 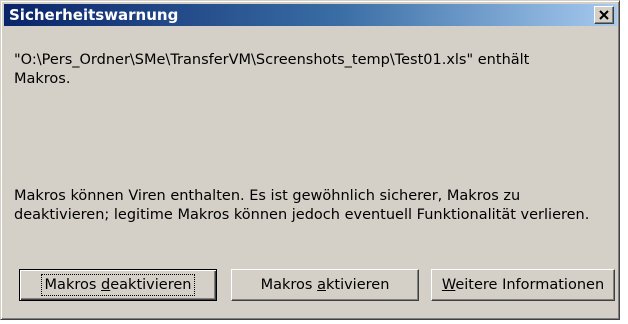 What do you see at coordinates (310, 15) in the screenshot?
I see `title-bar: Sicherheitswarnung` at bounding box center [310, 15].